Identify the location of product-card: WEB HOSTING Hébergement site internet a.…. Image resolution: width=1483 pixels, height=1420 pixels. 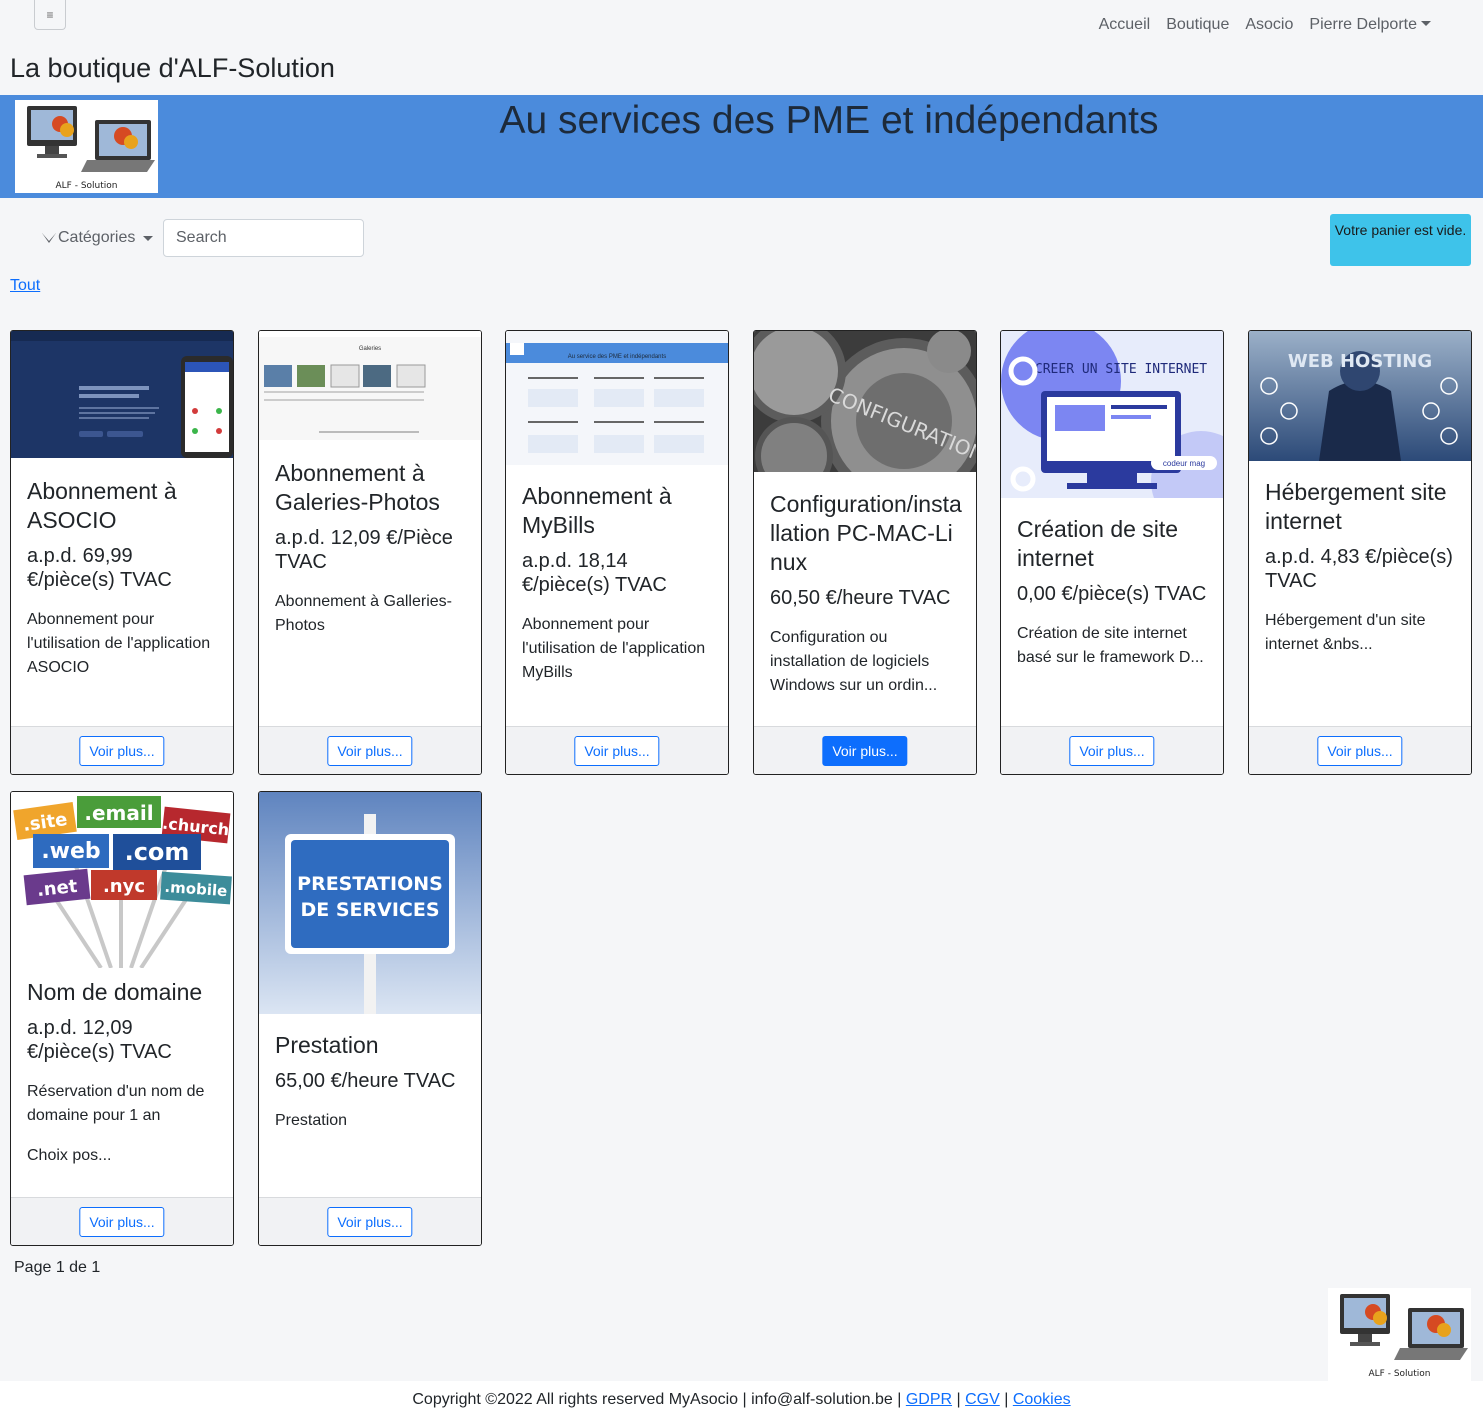
(1360, 552).